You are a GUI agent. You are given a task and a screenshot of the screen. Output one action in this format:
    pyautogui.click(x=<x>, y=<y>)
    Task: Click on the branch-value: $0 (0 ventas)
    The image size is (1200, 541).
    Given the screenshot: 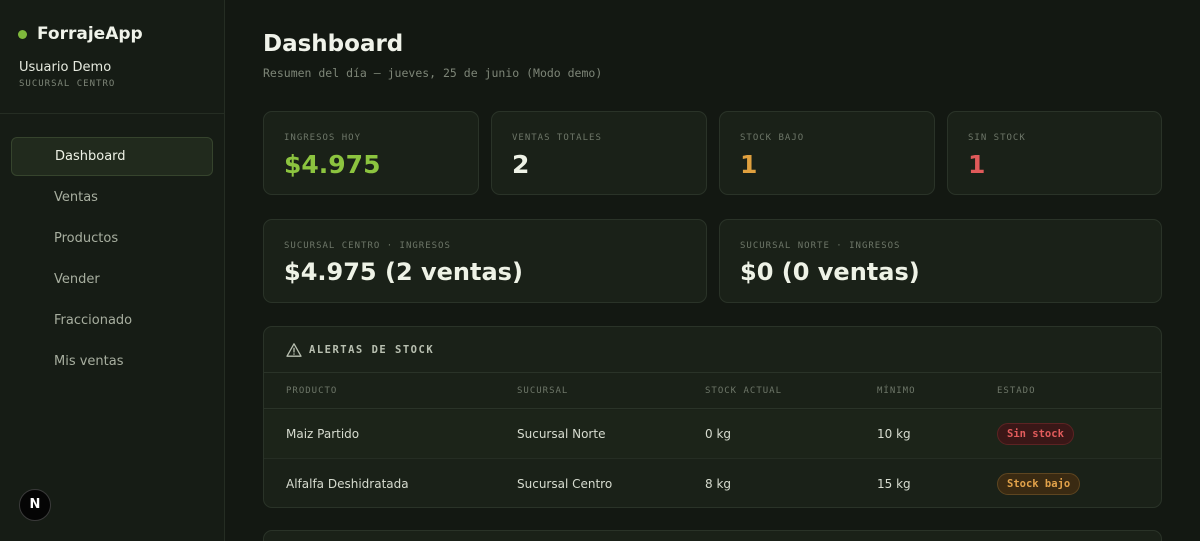 What is the action you would take?
    pyautogui.click(x=830, y=272)
    